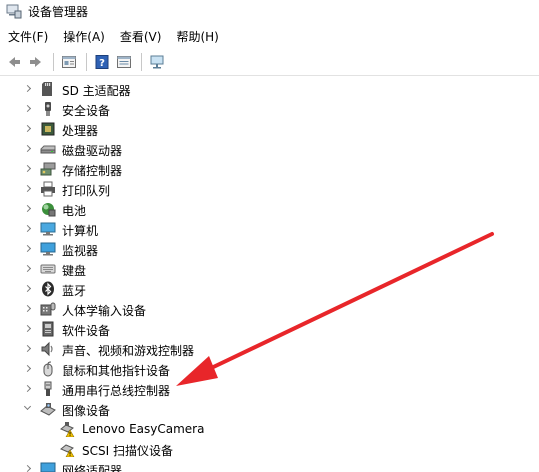 This screenshot has width=539, height=472. I want to click on tree-item-mice: 鼠标和其他指针设备, so click(269, 369).